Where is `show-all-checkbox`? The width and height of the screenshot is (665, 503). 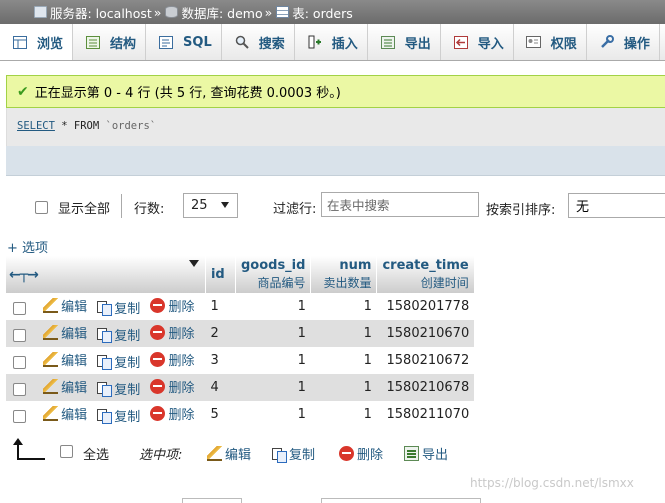
show-all-checkbox is located at coordinates (41, 207).